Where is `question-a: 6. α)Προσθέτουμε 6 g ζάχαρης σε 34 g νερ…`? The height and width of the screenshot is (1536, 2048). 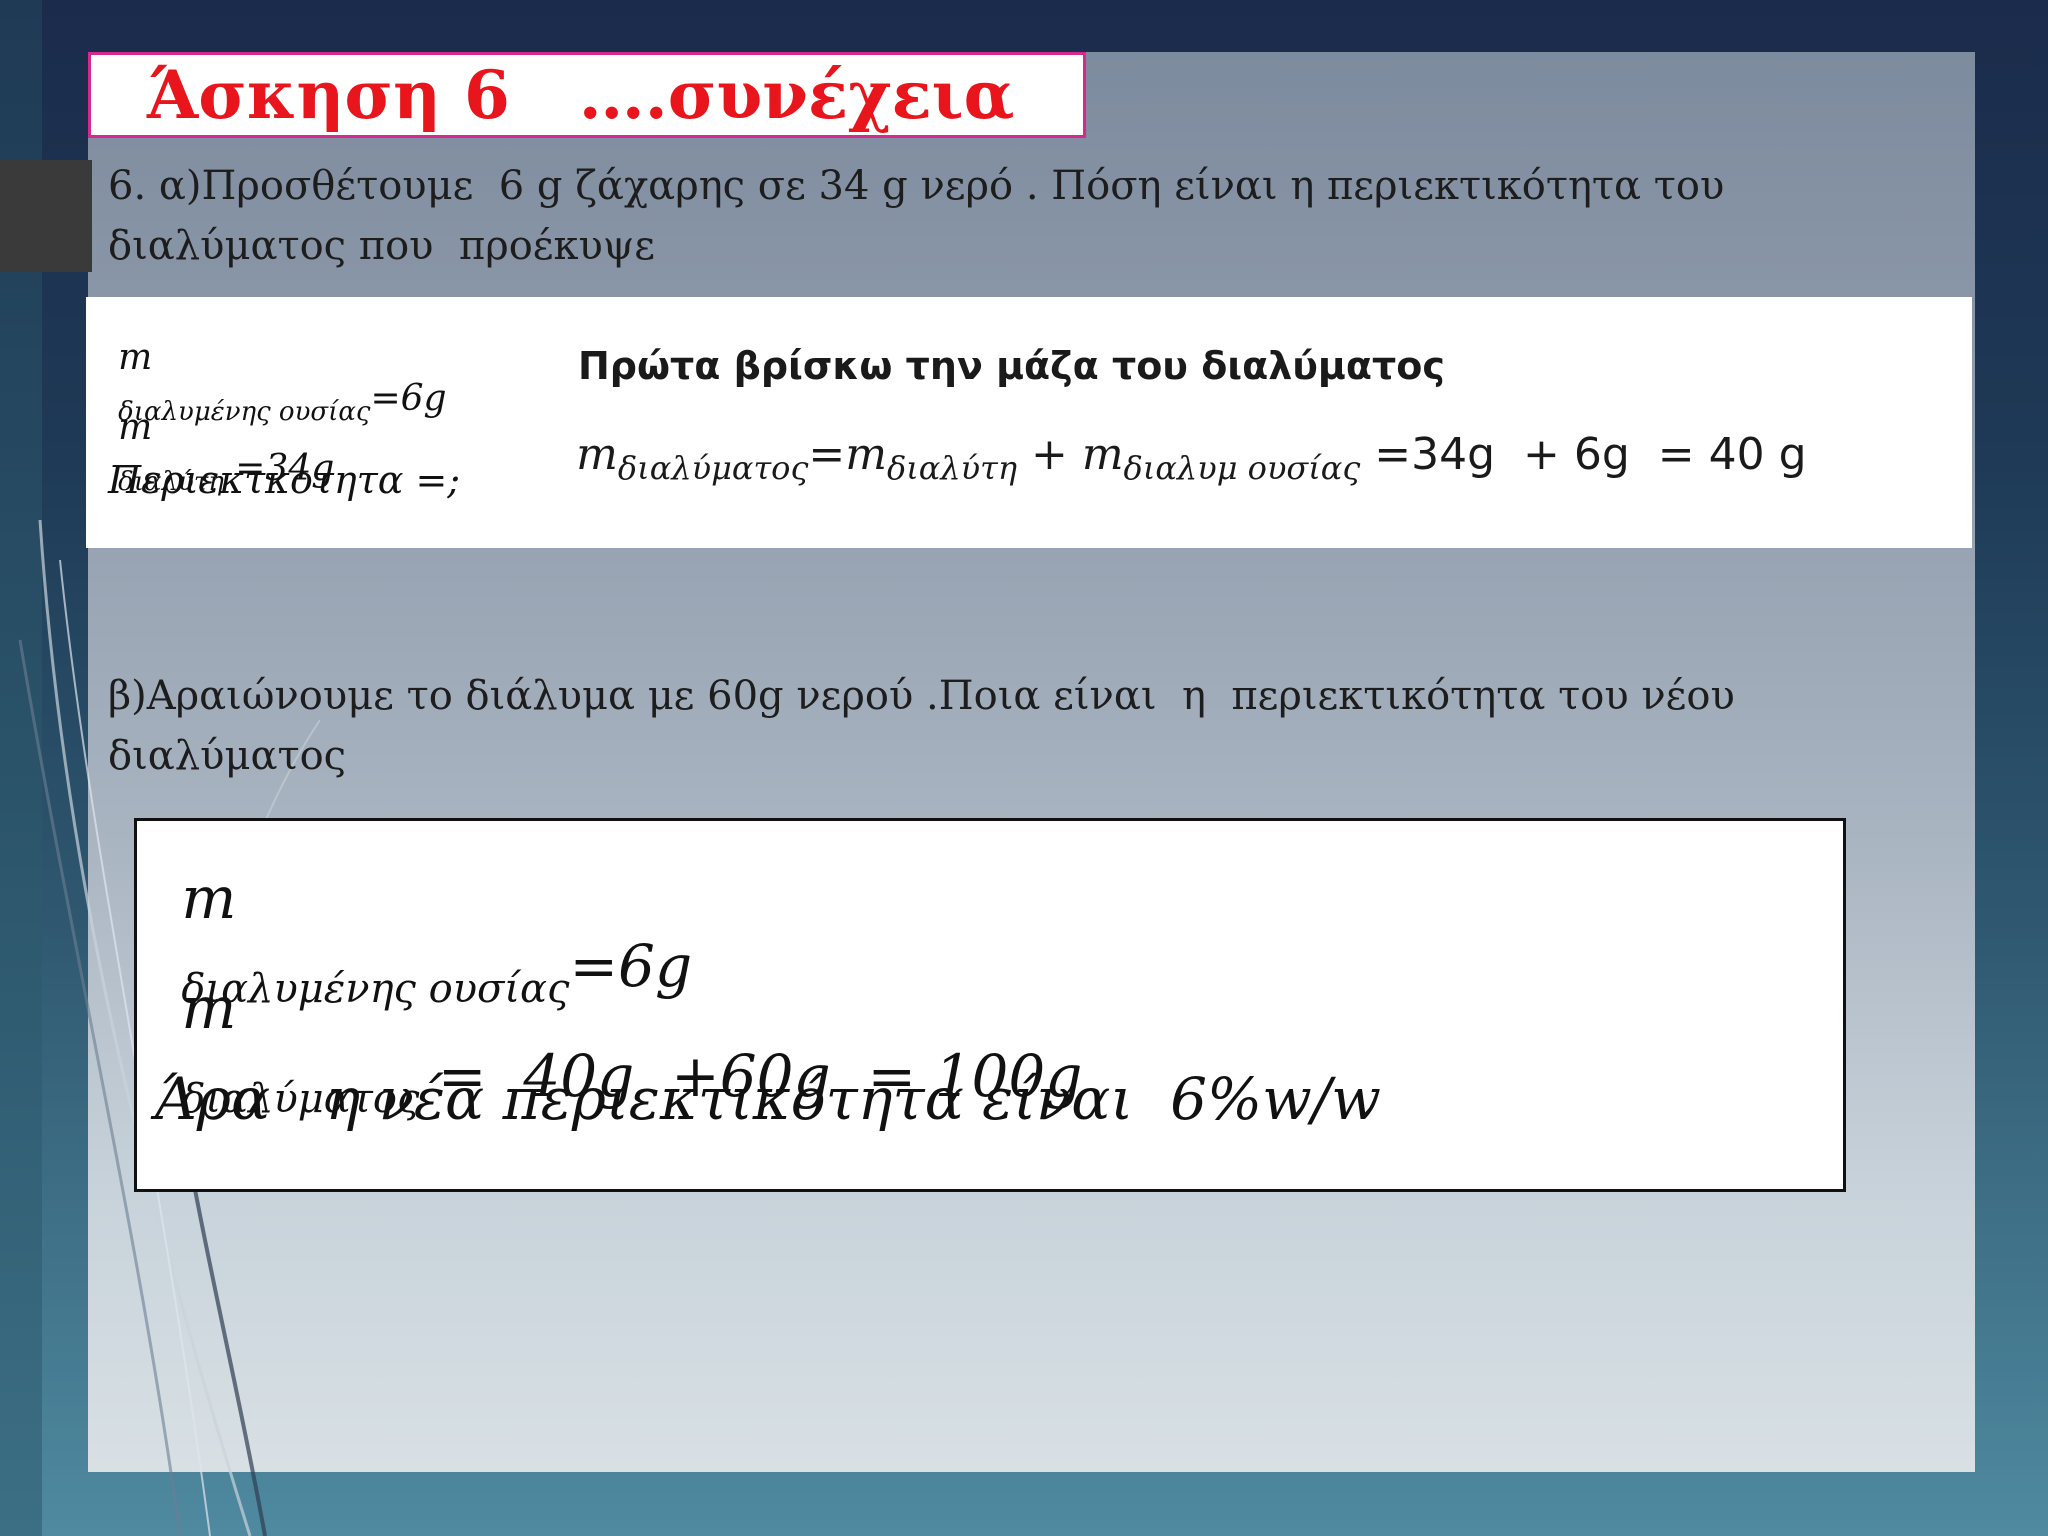 question-a: 6. α)Προσθέτουμε 6 g ζάχαρης σε 34 g νερ… is located at coordinates (923, 216).